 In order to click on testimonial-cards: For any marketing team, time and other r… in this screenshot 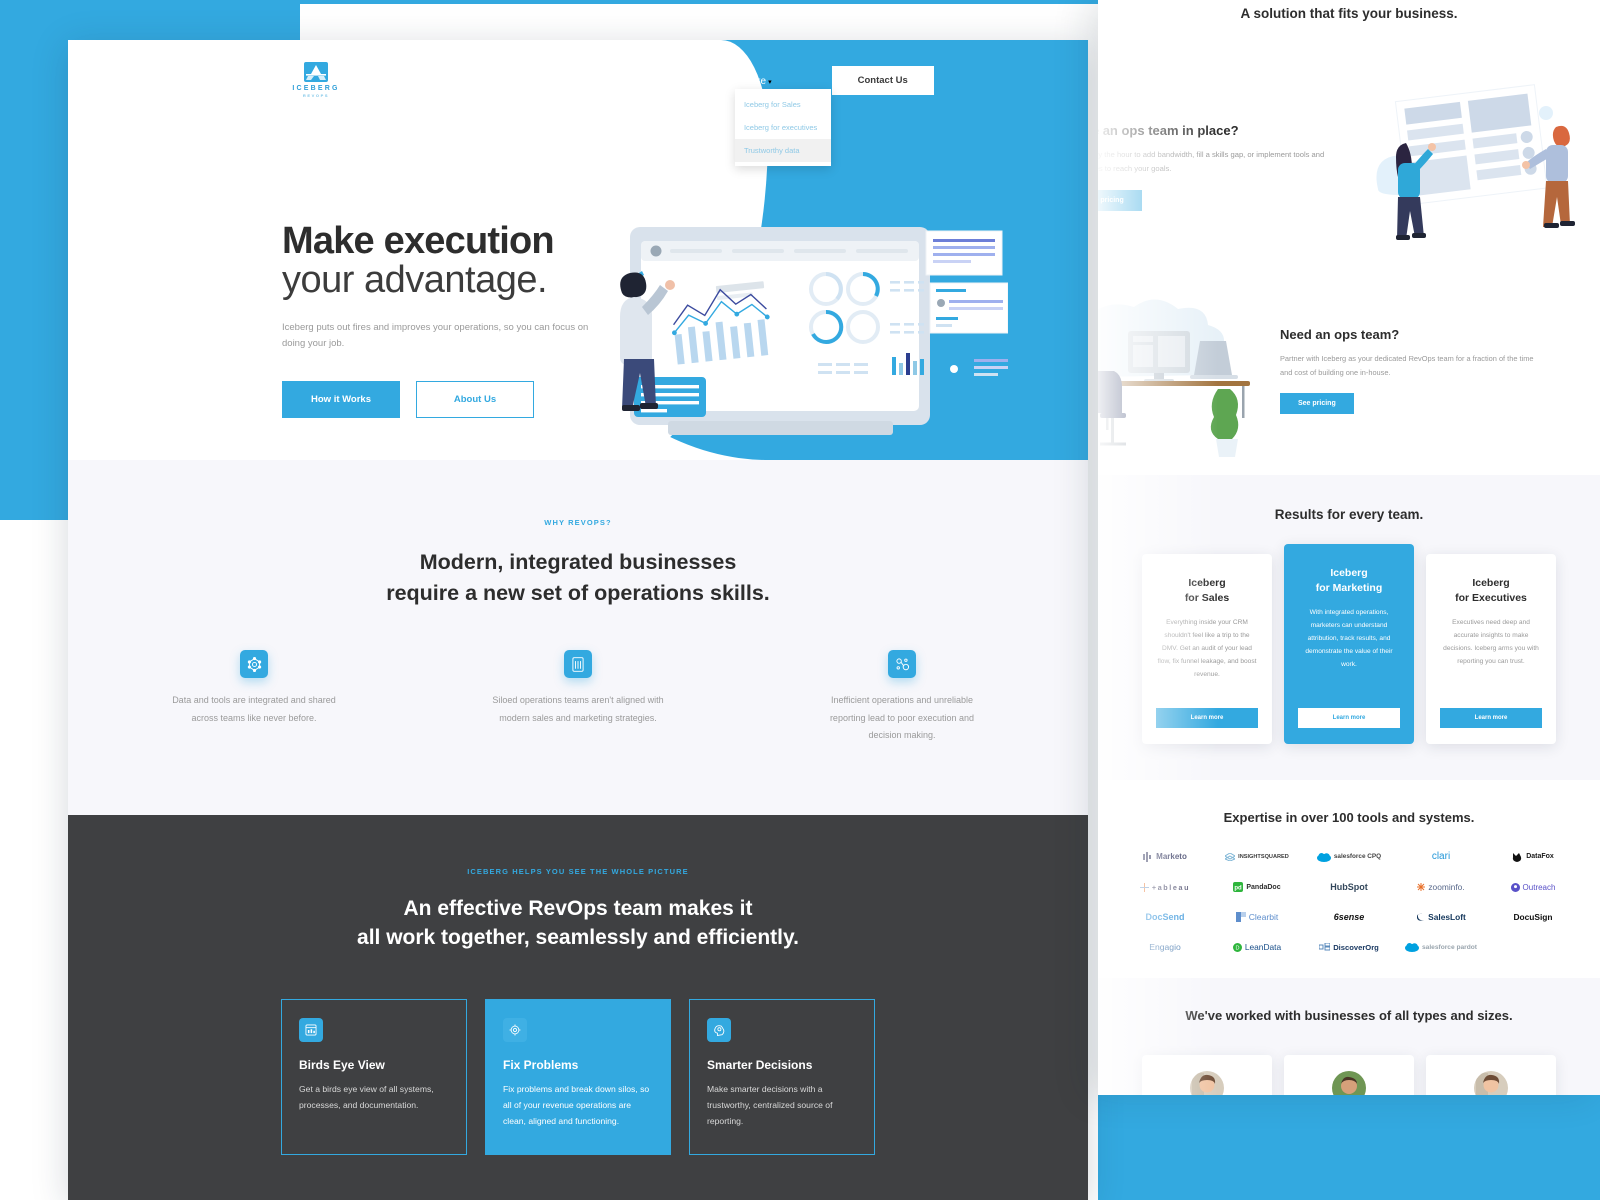, I will do `click(1349, 1075)`.